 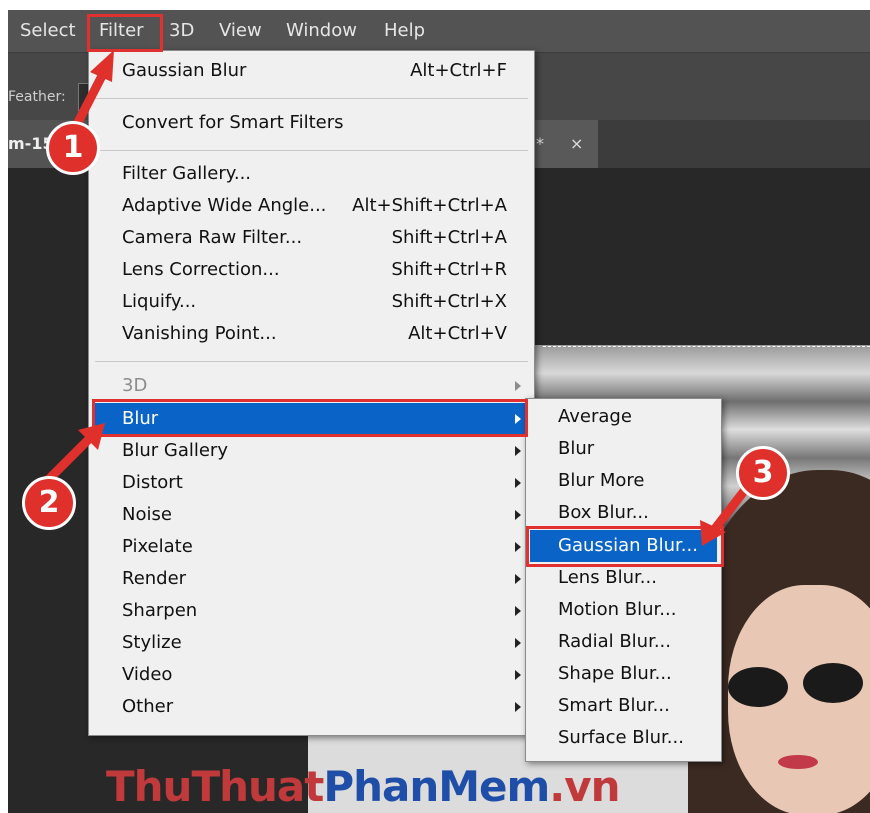 I want to click on step-badge-3: 3, so click(x=763, y=473).